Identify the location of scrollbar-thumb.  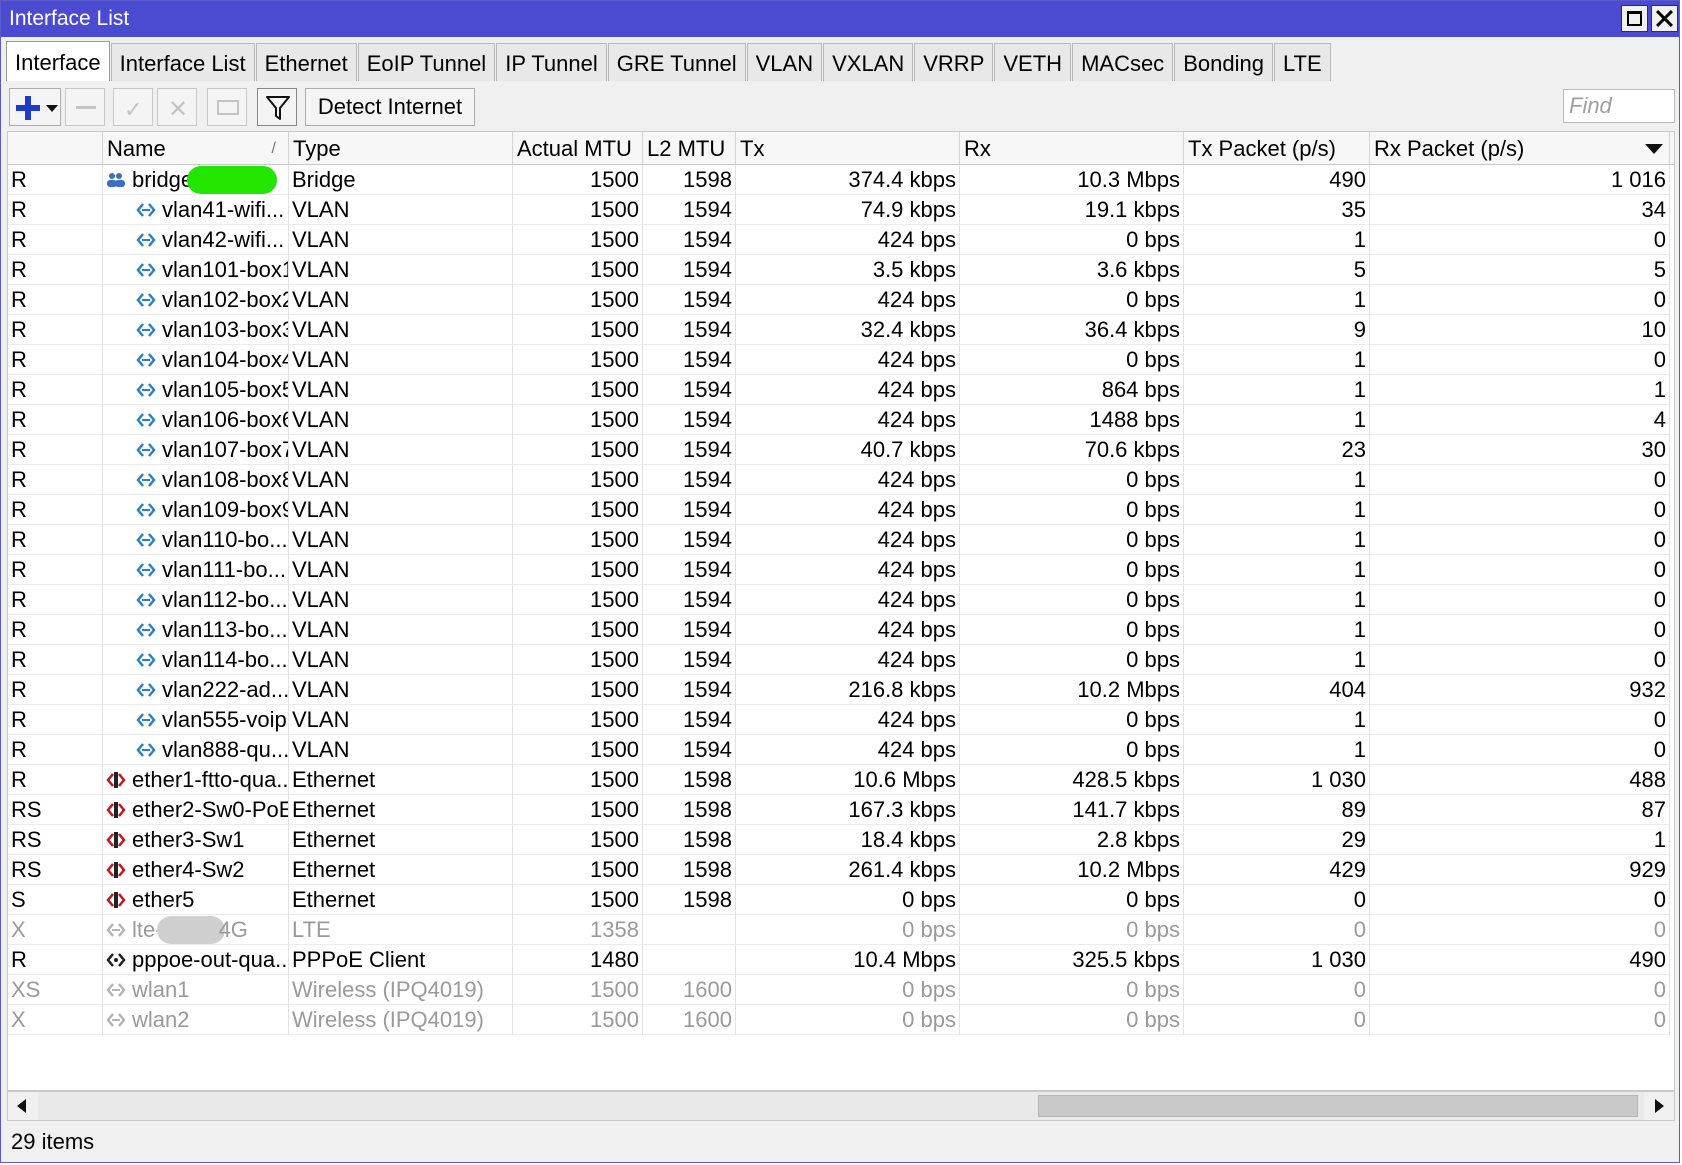
(1338, 1106).